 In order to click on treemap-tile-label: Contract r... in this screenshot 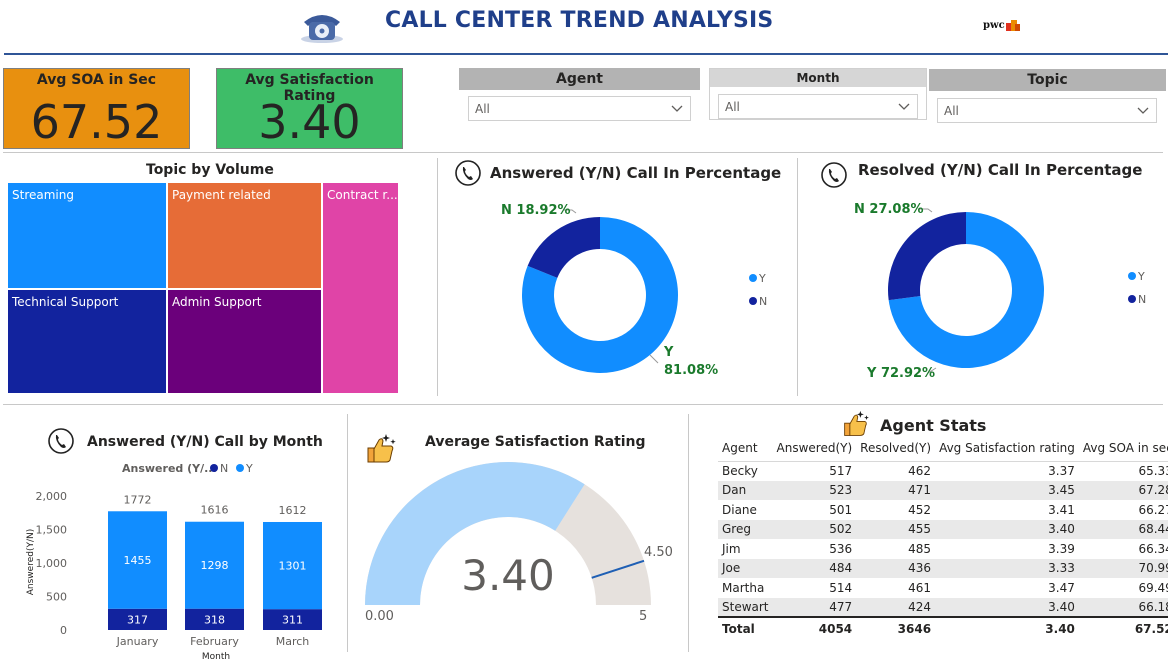, I will do `click(362, 195)`.